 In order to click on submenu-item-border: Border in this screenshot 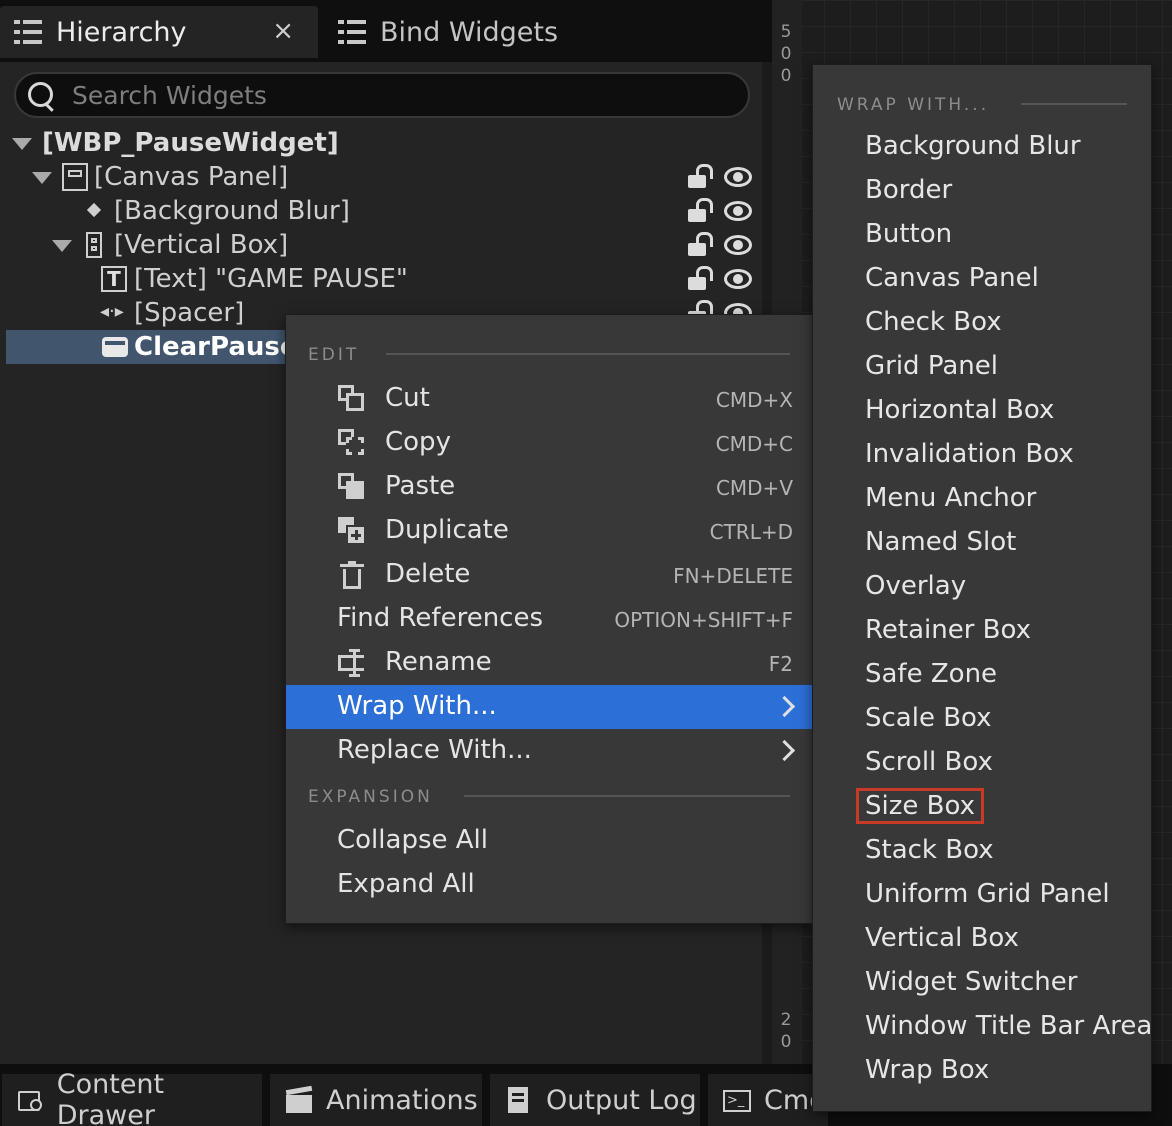, I will do `click(908, 190)`.